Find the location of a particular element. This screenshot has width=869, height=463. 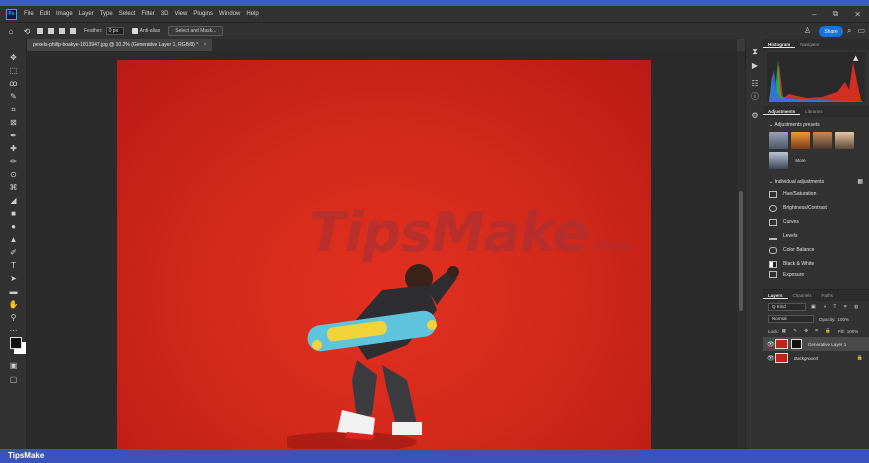

type-tool-icon: T is located at coordinates (13, 266).